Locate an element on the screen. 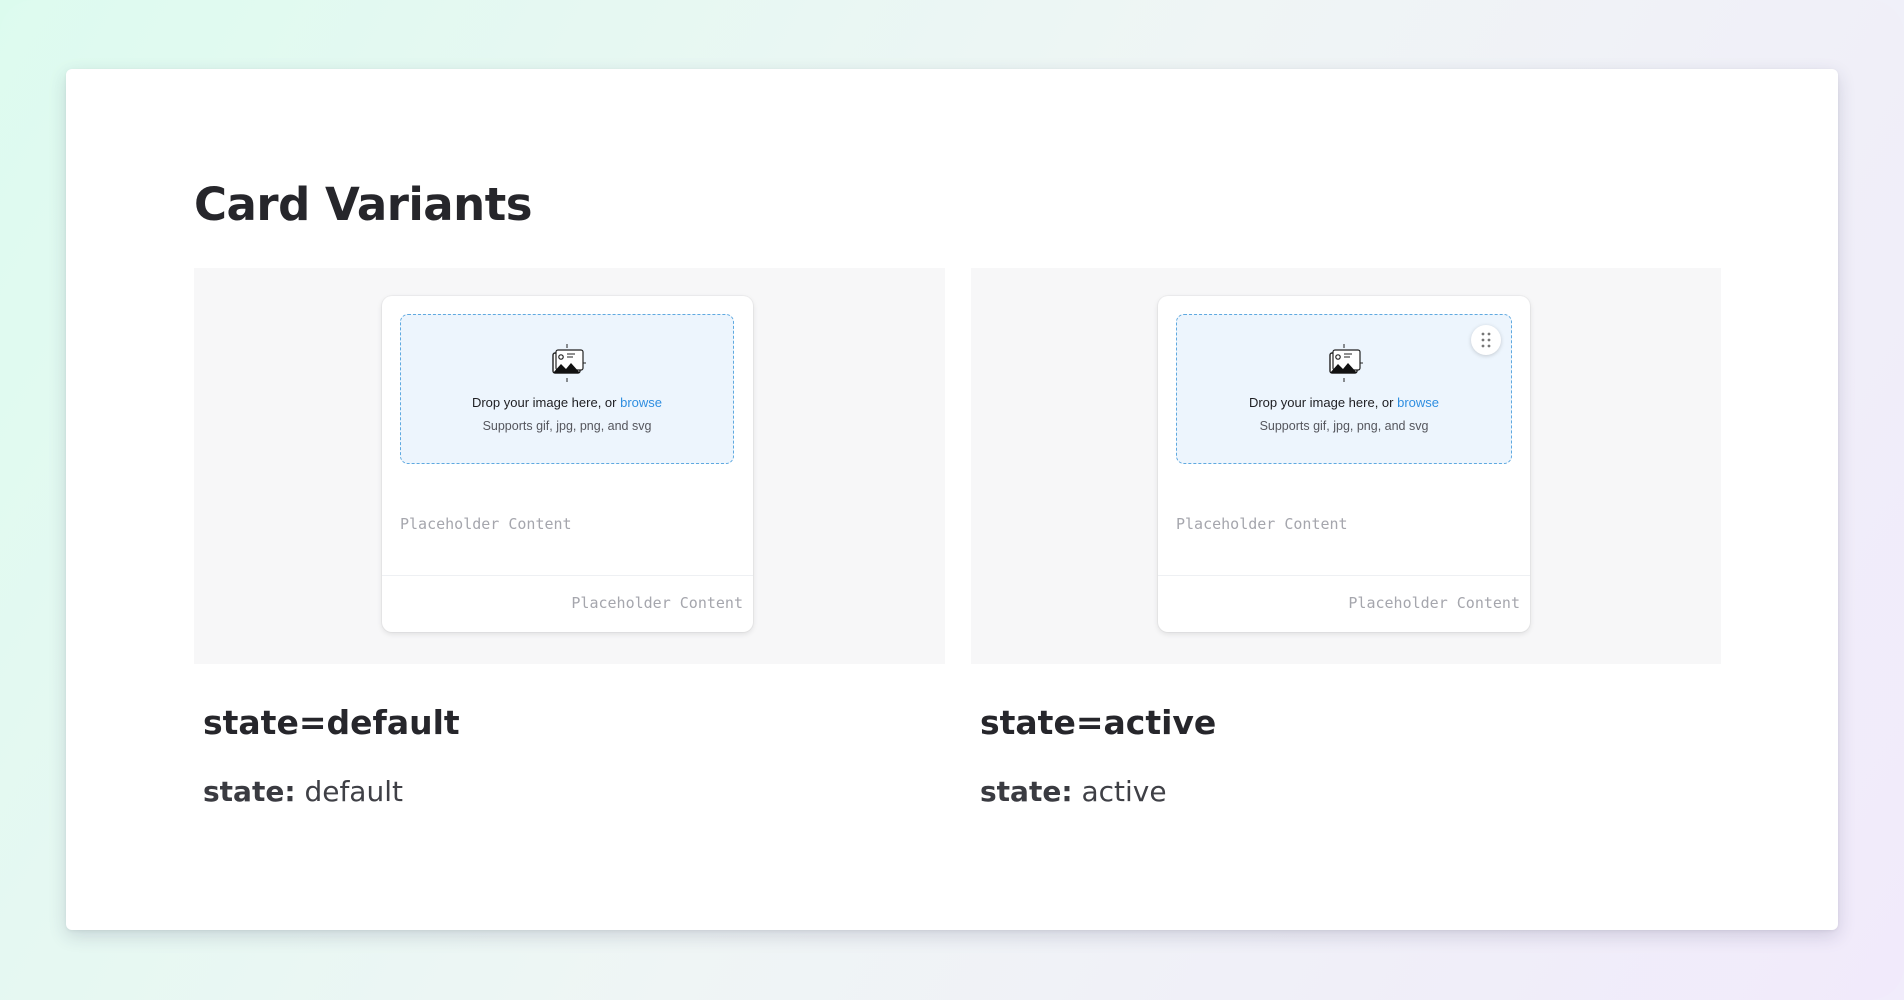  drag-handle-icon is located at coordinates (1486, 340).